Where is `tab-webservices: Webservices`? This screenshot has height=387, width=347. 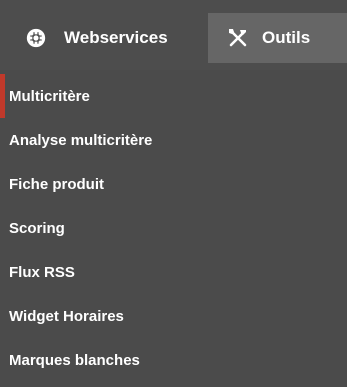 tab-webservices: Webservices is located at coordinates (104, 38).